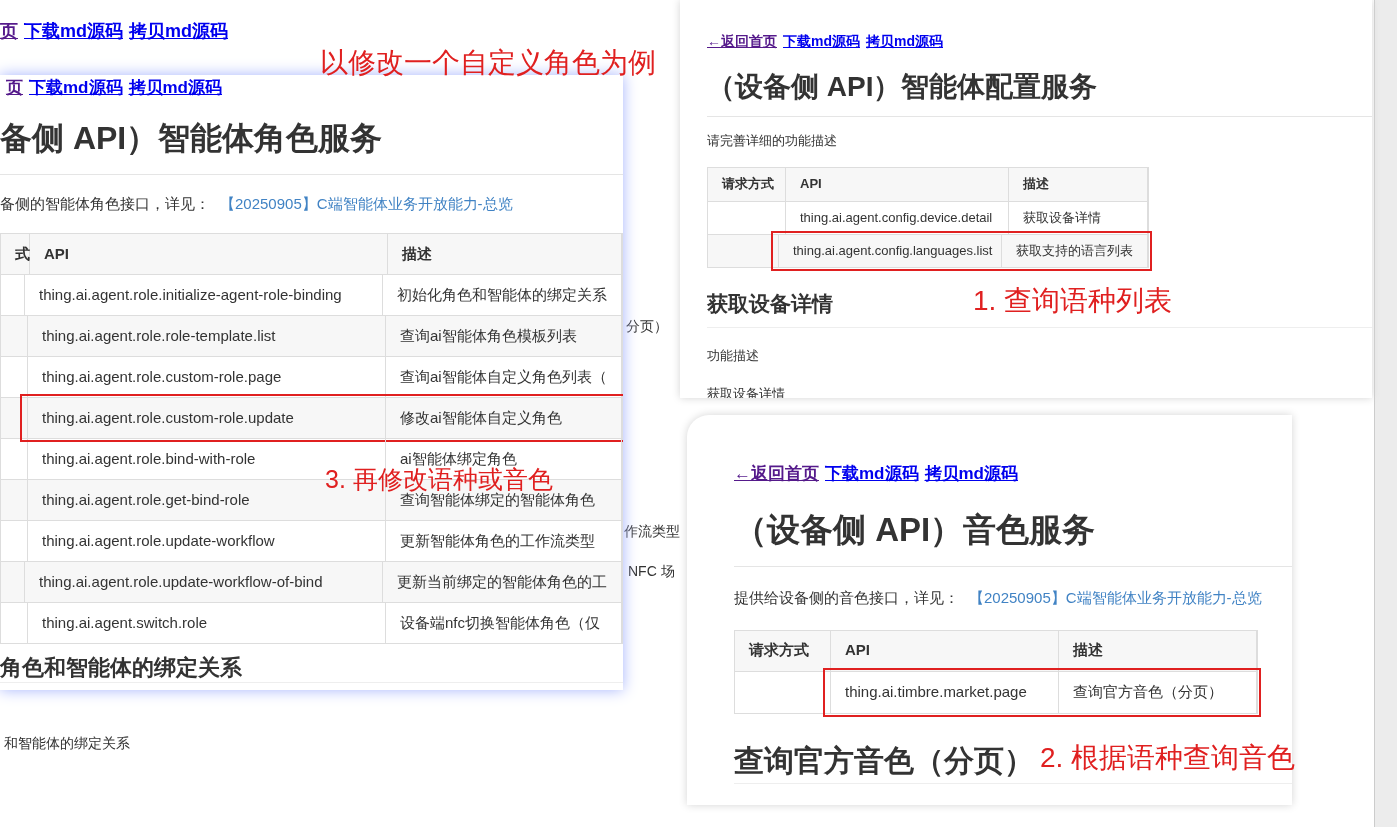 Image resolution: width=1397 pixels, height=827 pixels. Describe the element at coordinates (105, 203) in the screenshot. I see `intro-text: 备侧的智能体角色接口，详见：` at that location.